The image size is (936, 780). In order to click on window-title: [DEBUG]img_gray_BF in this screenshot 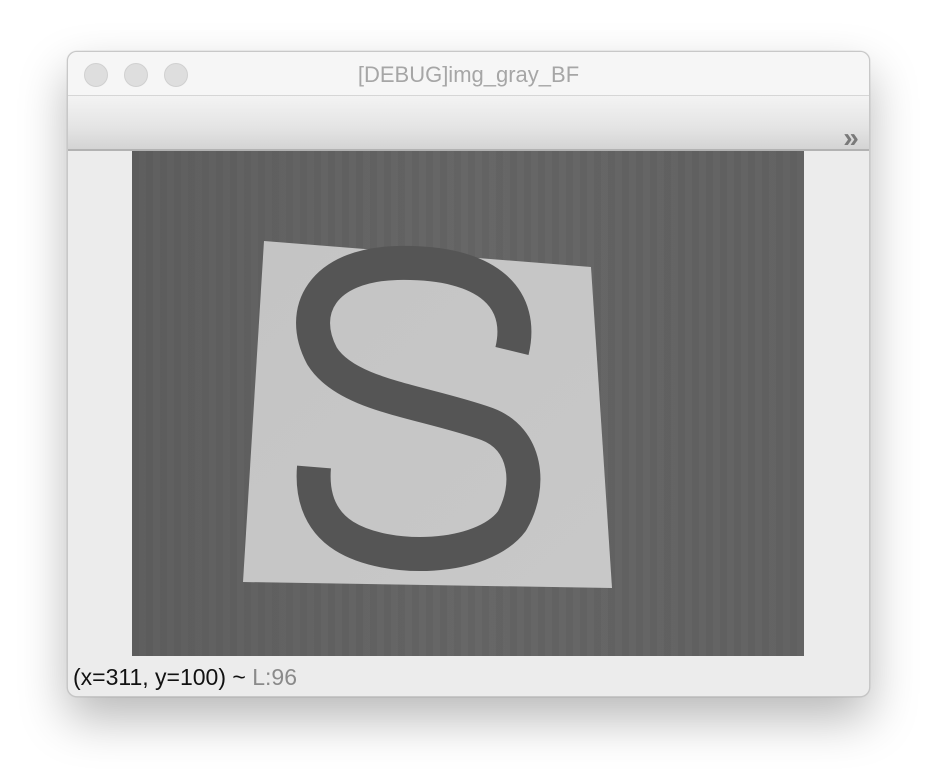, I will do `click(468, 74)`.